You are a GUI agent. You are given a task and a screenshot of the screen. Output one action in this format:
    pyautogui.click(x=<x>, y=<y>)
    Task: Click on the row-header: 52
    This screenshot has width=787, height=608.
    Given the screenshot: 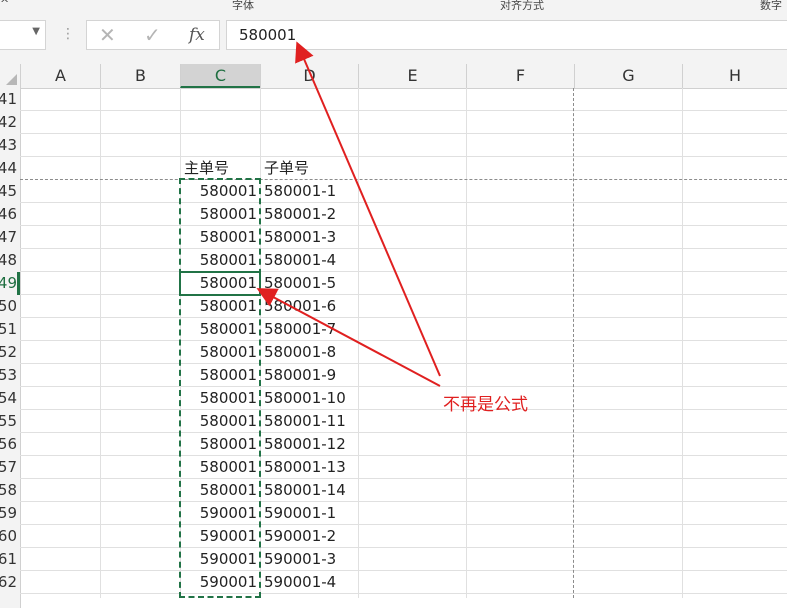 What is the action you would take?
    pyautogui.click(x=8, y=352)
    